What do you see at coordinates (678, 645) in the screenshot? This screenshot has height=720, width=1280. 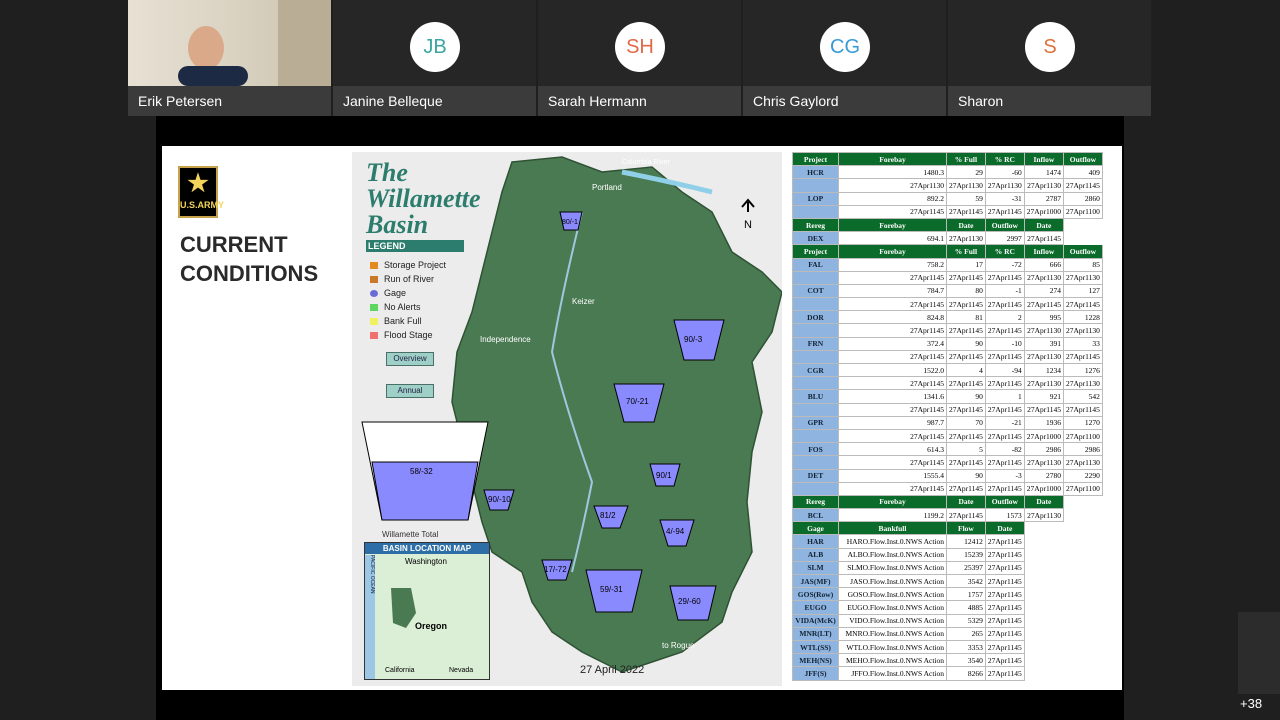 I see `svg-text: to Rogue` at bounding box center [678, 645].